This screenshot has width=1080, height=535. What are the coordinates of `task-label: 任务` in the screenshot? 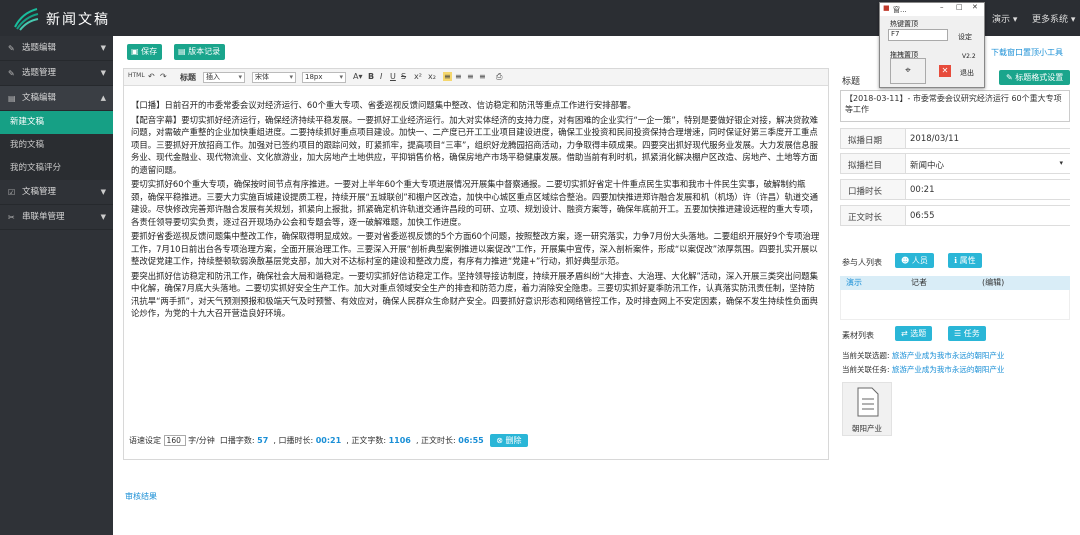 It's located at (971, 333).